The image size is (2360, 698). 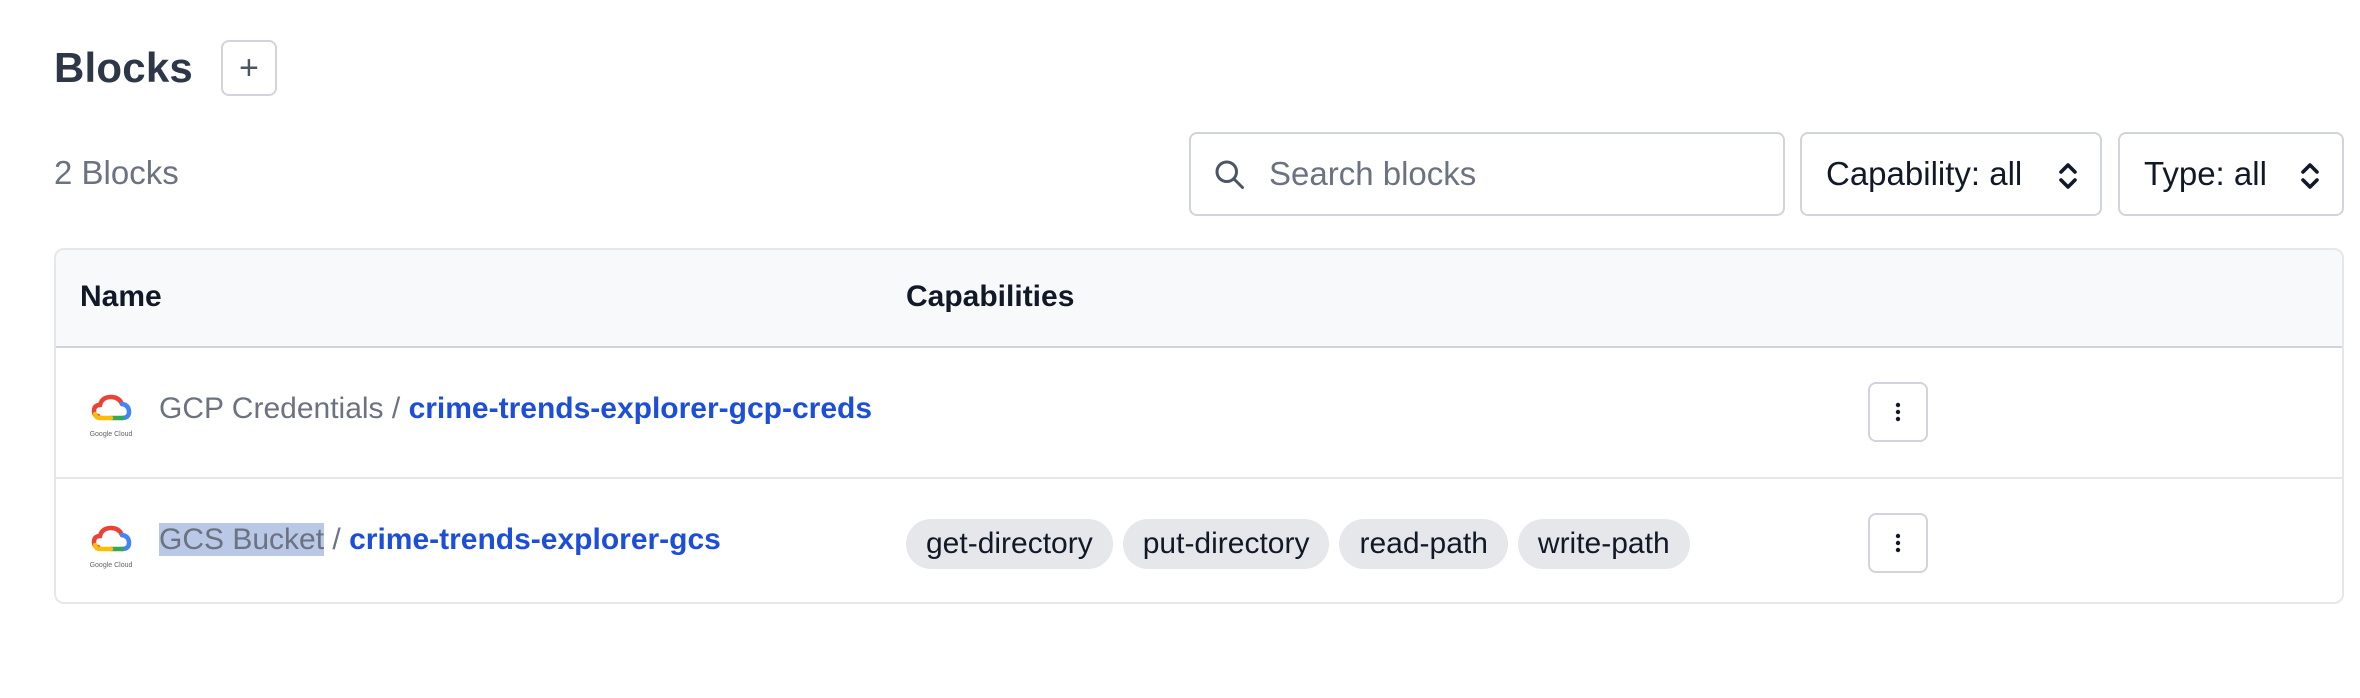 I want to click on type-filter-select: Type: all, so click(x=2231, y=174).